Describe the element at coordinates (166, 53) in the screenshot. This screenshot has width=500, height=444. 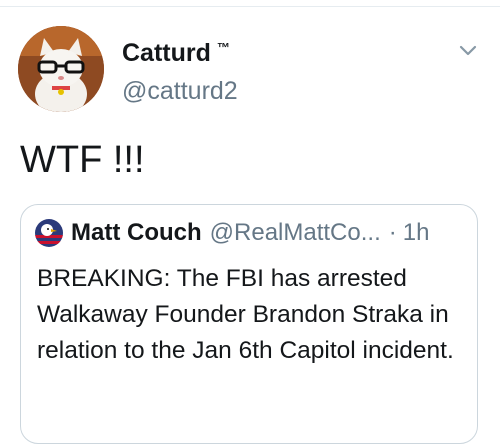
I see `author-display-name: Catturd` at that location.